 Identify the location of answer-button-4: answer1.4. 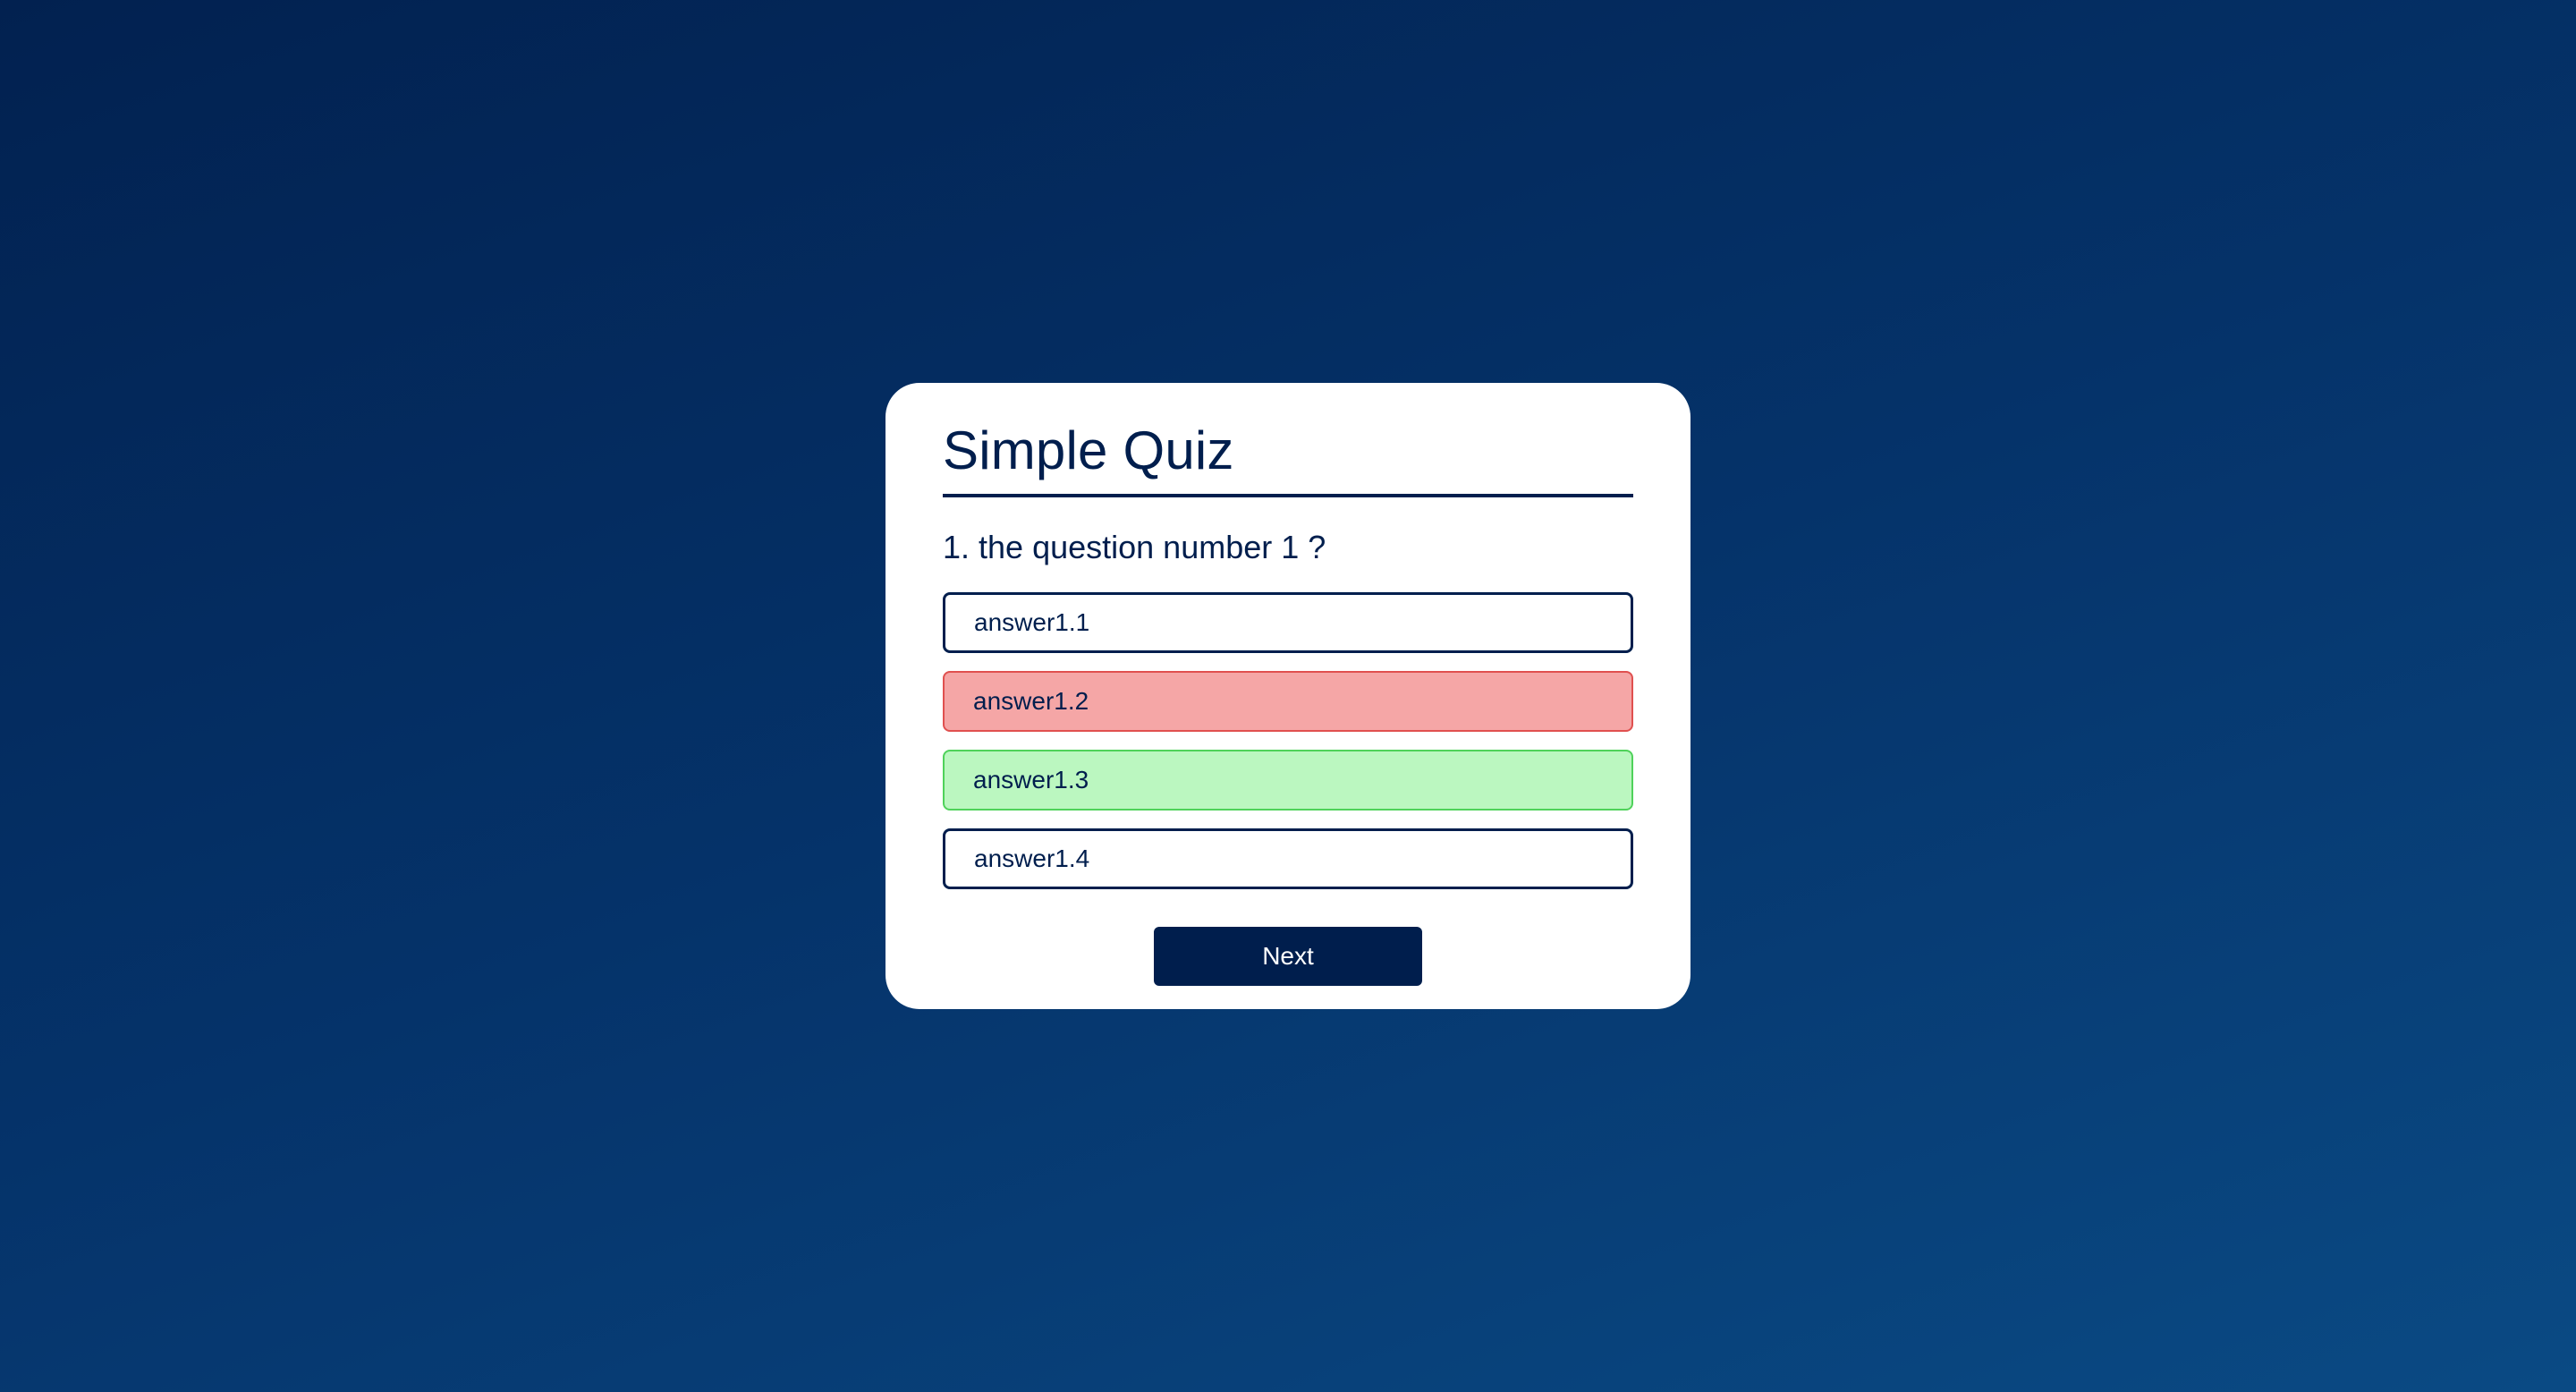
(1288, 858).